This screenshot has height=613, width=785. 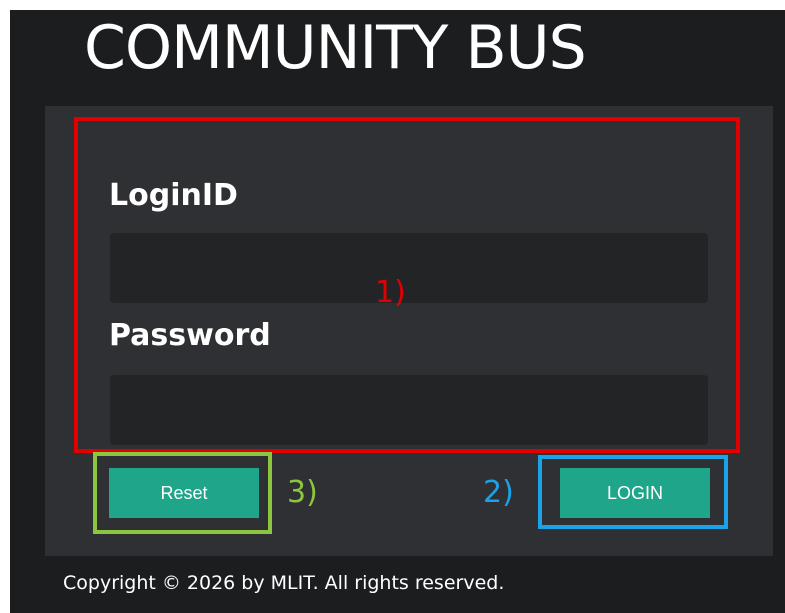 I want to click on annotation-label-3: 3), so click(x=302, y=492).